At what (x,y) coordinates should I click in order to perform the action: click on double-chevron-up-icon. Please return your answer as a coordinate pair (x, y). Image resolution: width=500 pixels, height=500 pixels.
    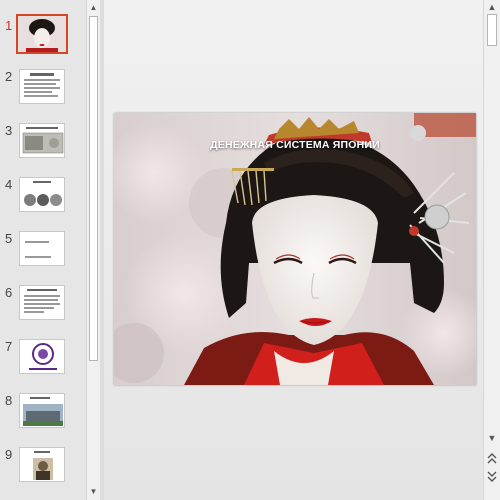
    Looking at the image, I should click on (492, 458).